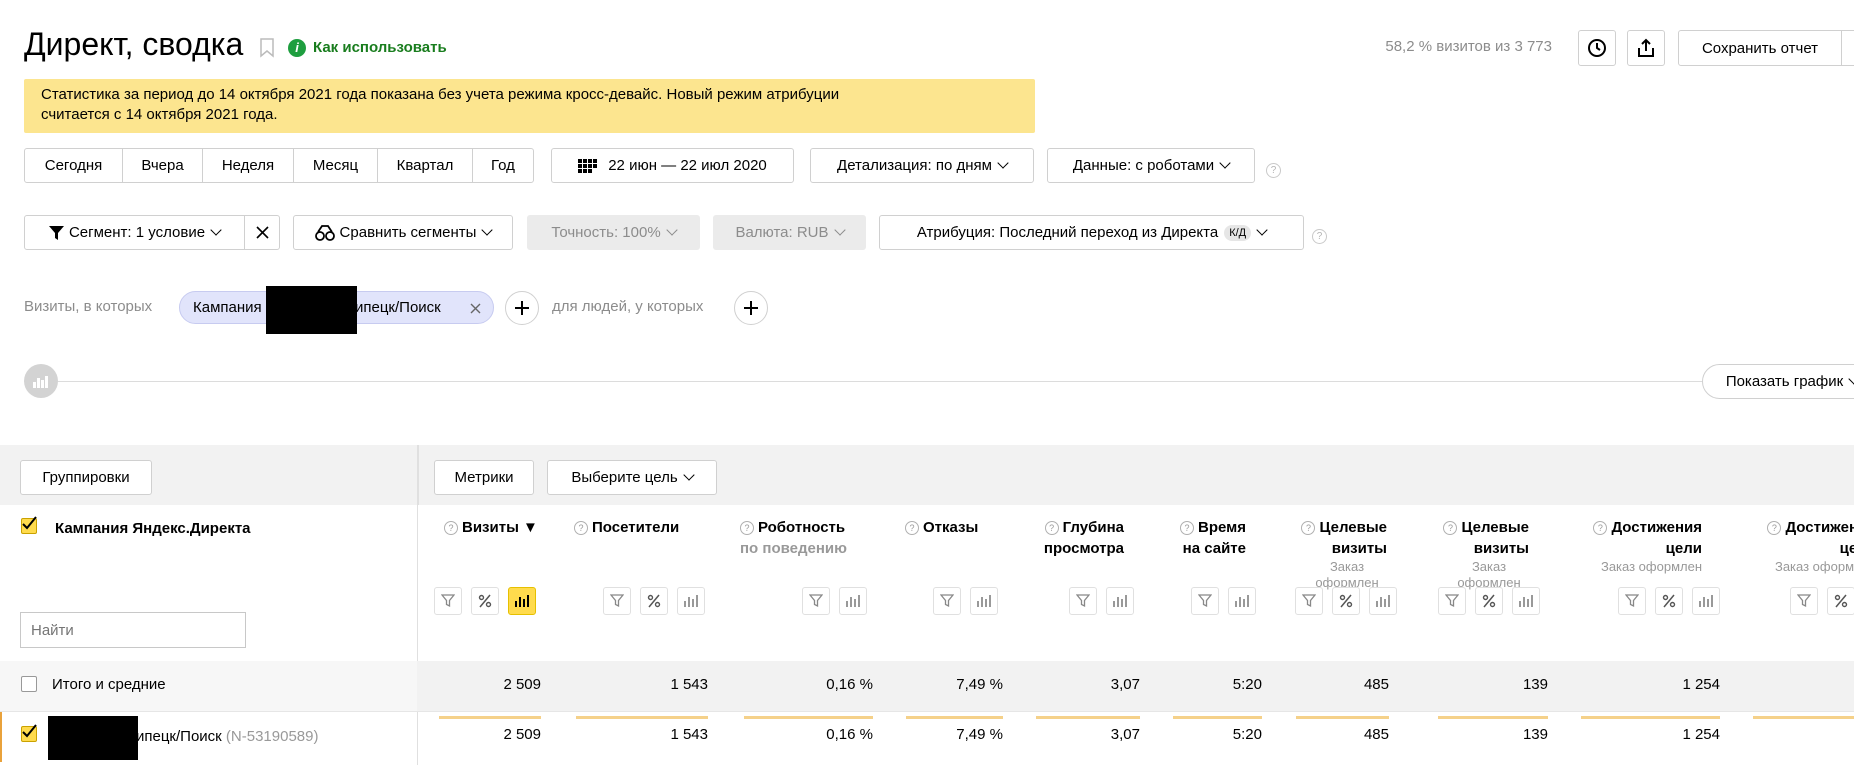  What do you see at coordinates (29, 684) in the screenshot?
I see `total-checkbox` at bounding box center [29, 684].